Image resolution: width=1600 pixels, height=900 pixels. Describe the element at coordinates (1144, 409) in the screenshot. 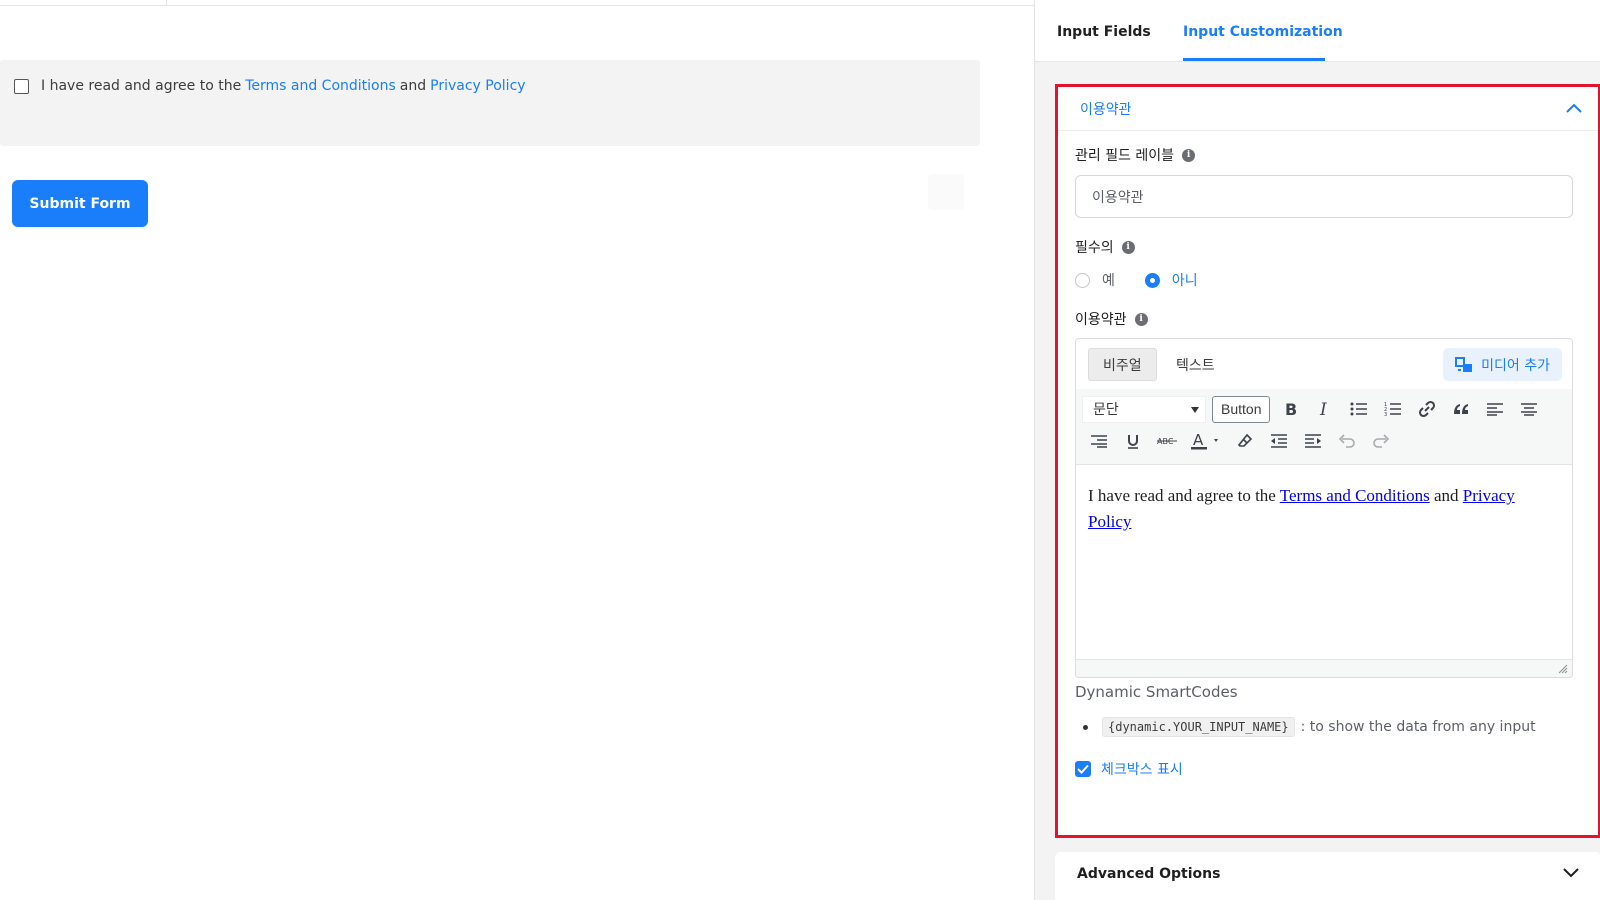

I see `format-select: 문단` at that location.